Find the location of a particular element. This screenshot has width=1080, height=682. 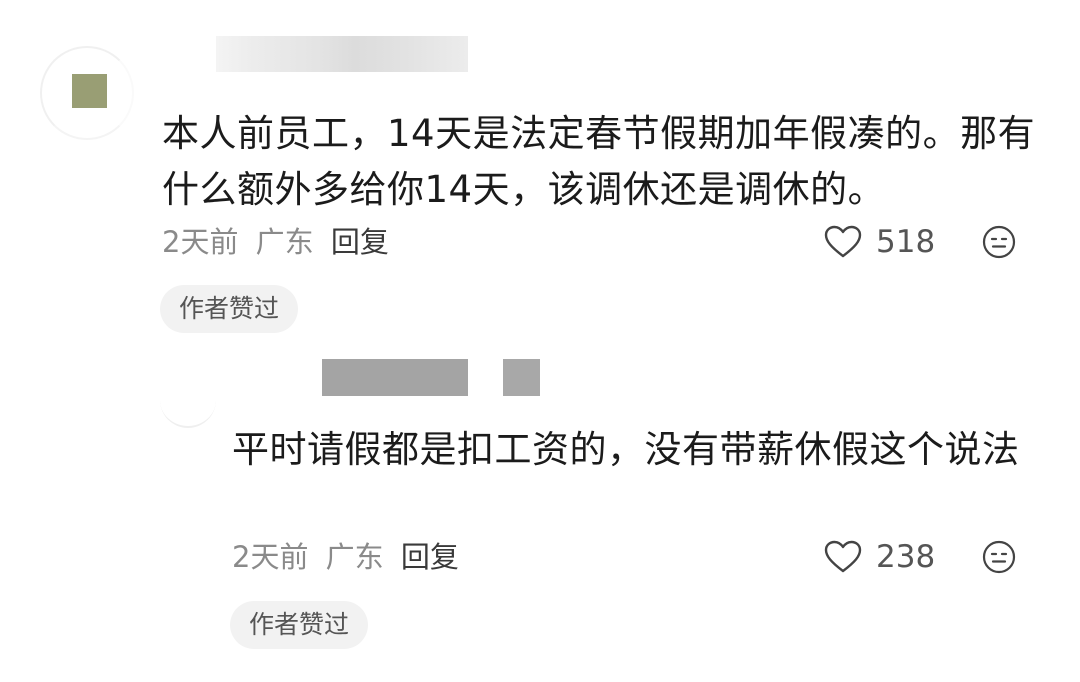

username-blurred-tag is located at coordinates (521, 377).